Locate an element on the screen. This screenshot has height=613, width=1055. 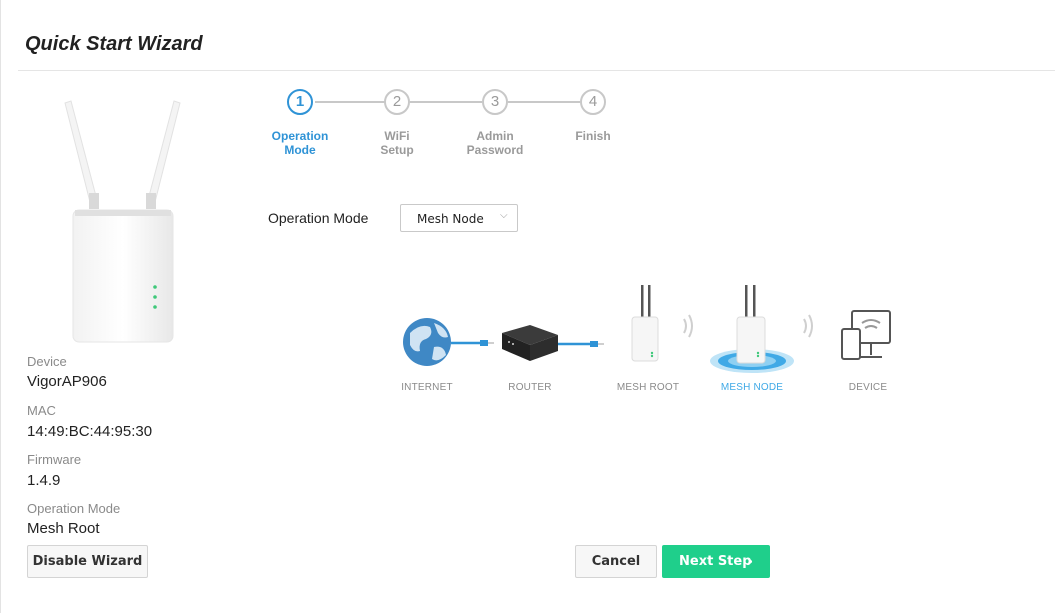
network-diagram is located at coordinates (647, 329).